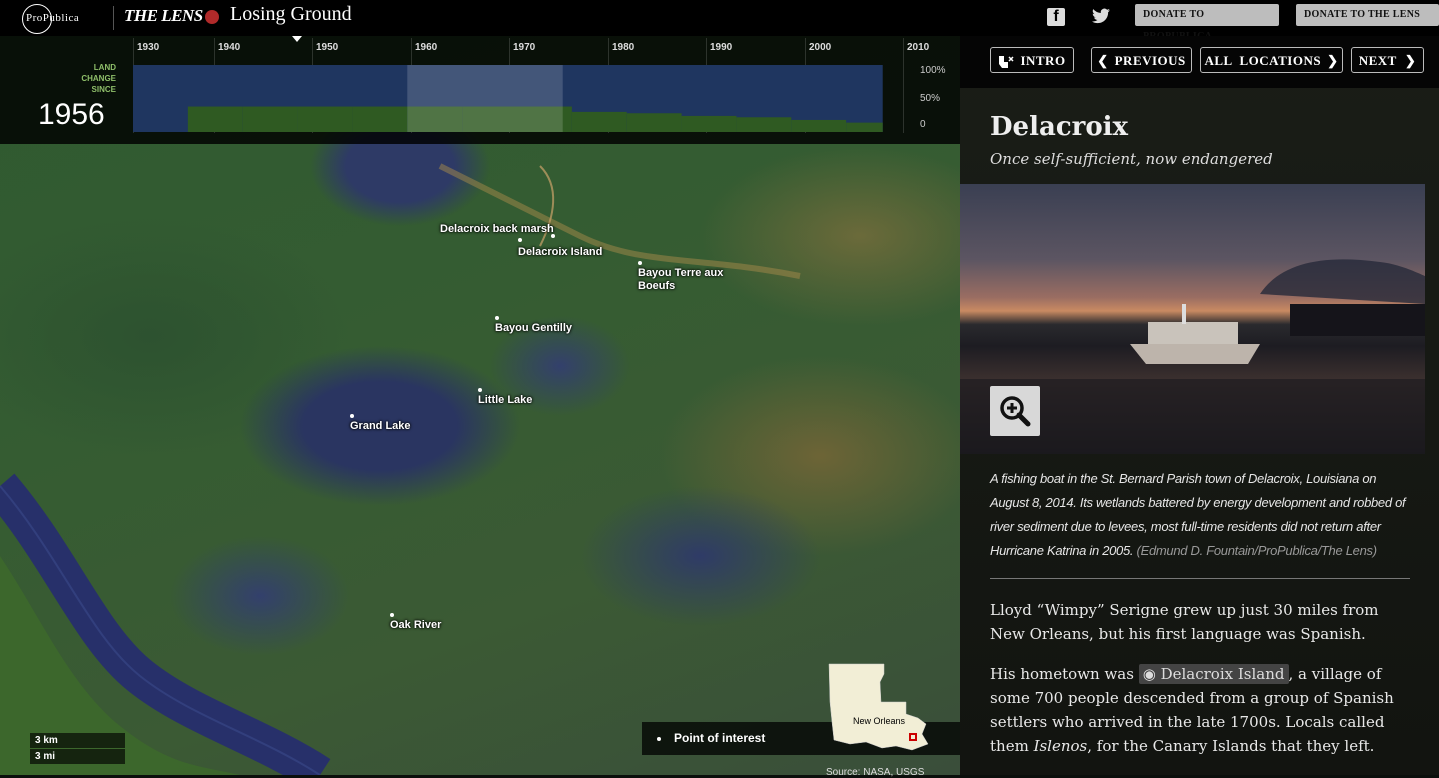  I want to click on intro-label: INTRO, so click(1043, 60).